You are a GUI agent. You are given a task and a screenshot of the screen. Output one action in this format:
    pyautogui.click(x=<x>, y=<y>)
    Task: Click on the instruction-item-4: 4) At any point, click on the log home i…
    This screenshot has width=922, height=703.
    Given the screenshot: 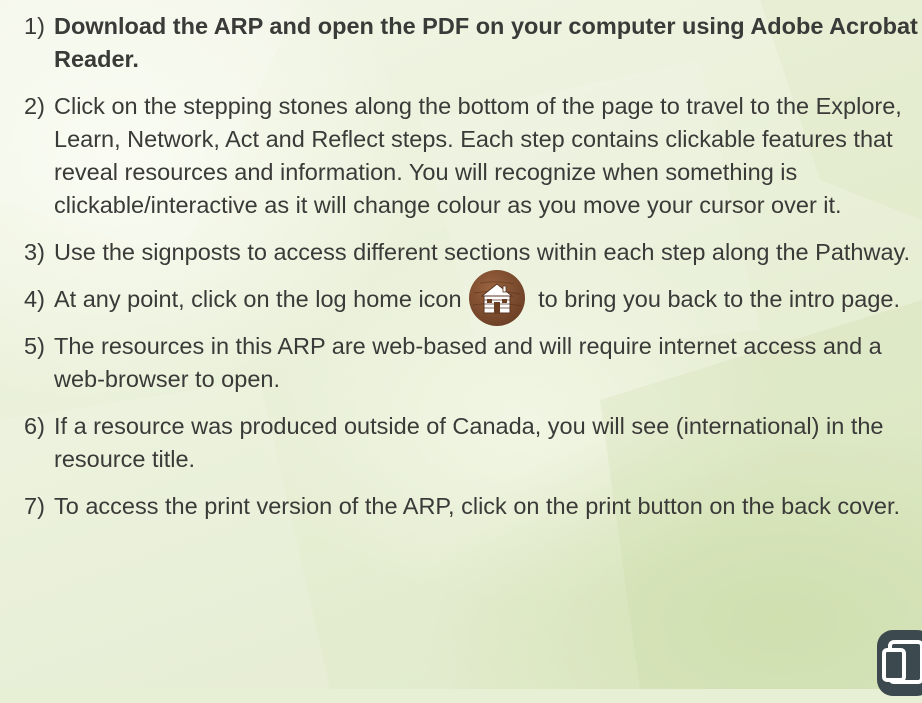 What is the action you would take?
    pyautogui.click(x=471, y=297)
    